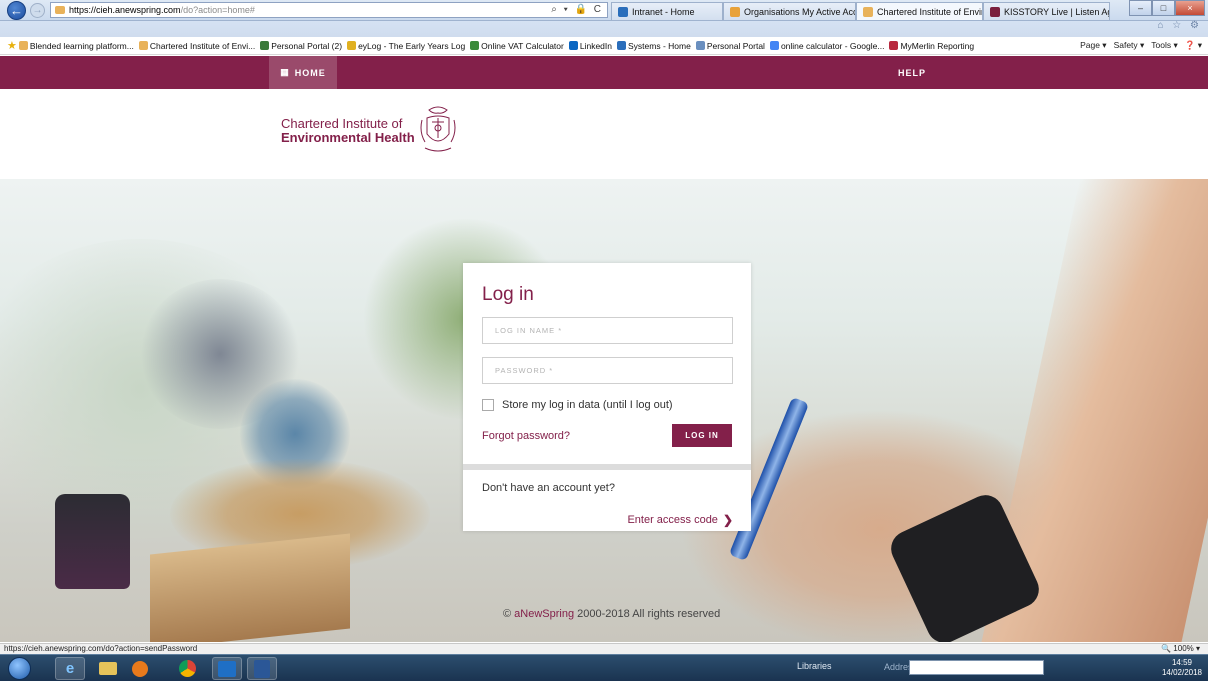 The width and height of the screenshot is (1208, 681). Describe the element at coordinates (262, 668) in the screenshot. I see `word-icon` at that location.